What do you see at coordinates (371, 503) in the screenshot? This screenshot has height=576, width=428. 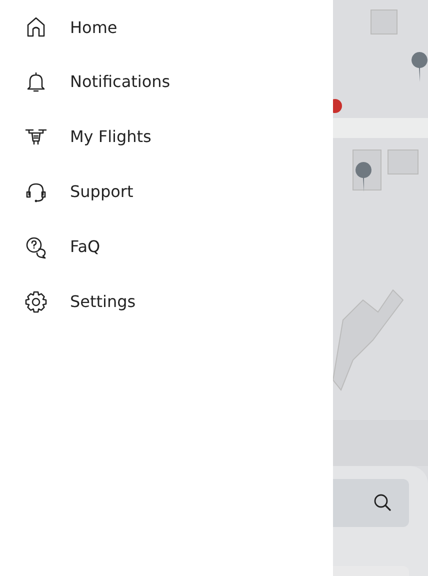 I see `search-field` at bounding box center [371, 503].